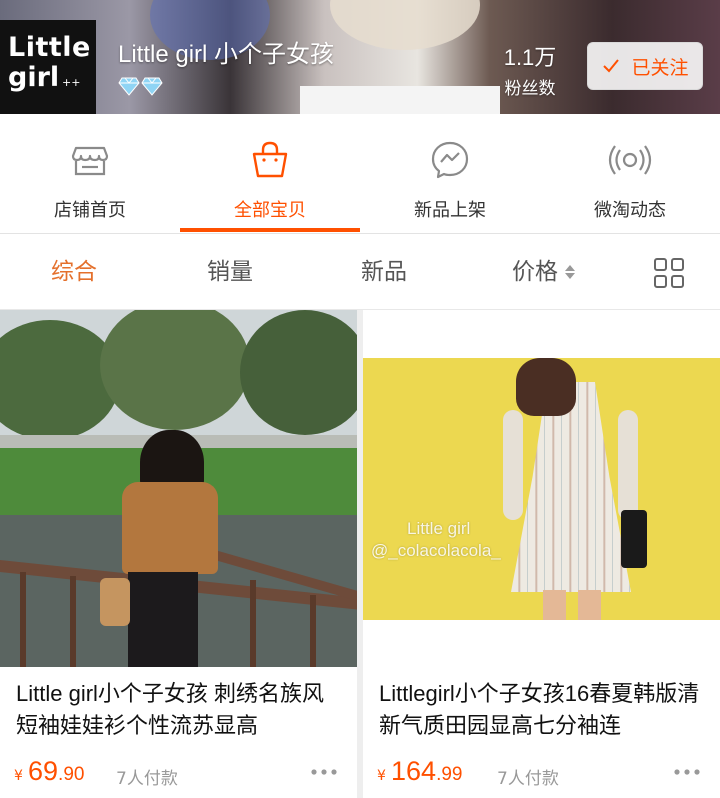 The width and height of the screenshot is (720, 798). I want to click on product-title: Littlegirl小个子女孩16春夏韩版清新气质田园显高七分袖连, so click(544, 710).